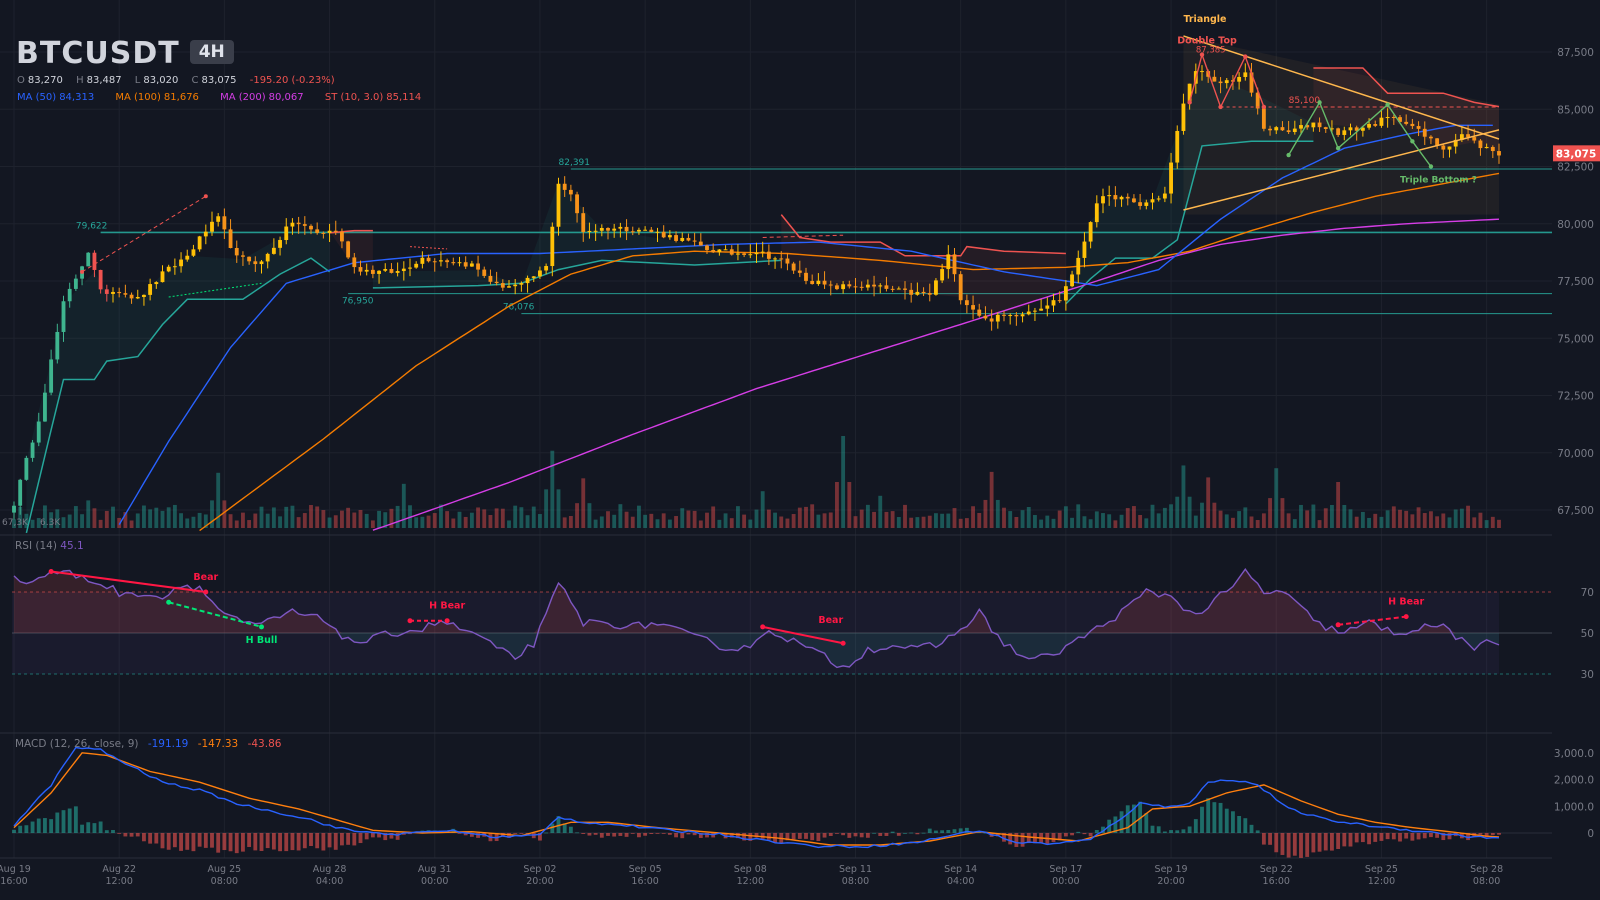 The width and height of the screenshot is (1600, 900). I want to click on signal-value: -147.33, so click(218, 744).